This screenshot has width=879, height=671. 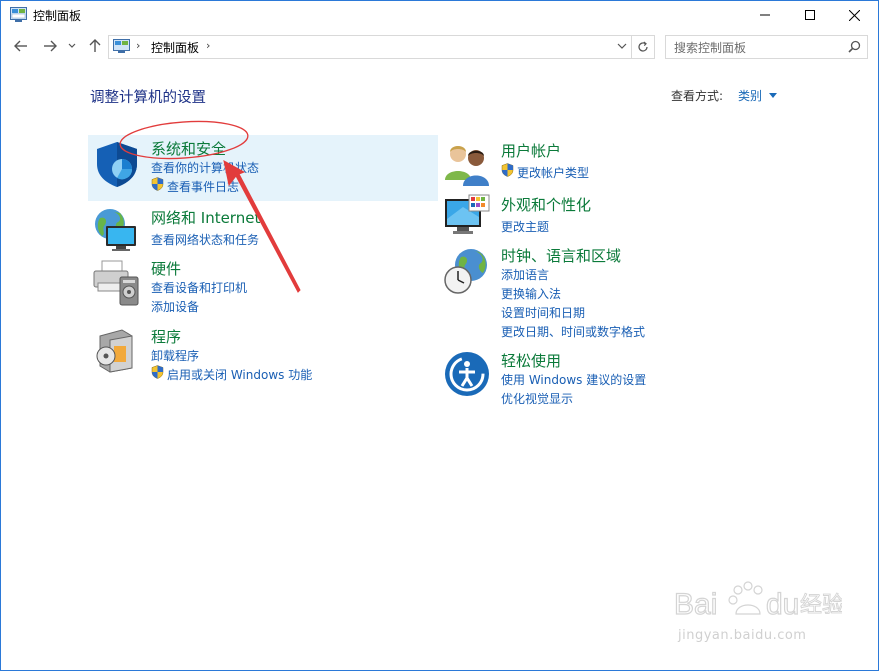 What do you see at coordinates (116, 350) in the screenshot?
I see `programs-box-icon` at bounding box center [116, 350].